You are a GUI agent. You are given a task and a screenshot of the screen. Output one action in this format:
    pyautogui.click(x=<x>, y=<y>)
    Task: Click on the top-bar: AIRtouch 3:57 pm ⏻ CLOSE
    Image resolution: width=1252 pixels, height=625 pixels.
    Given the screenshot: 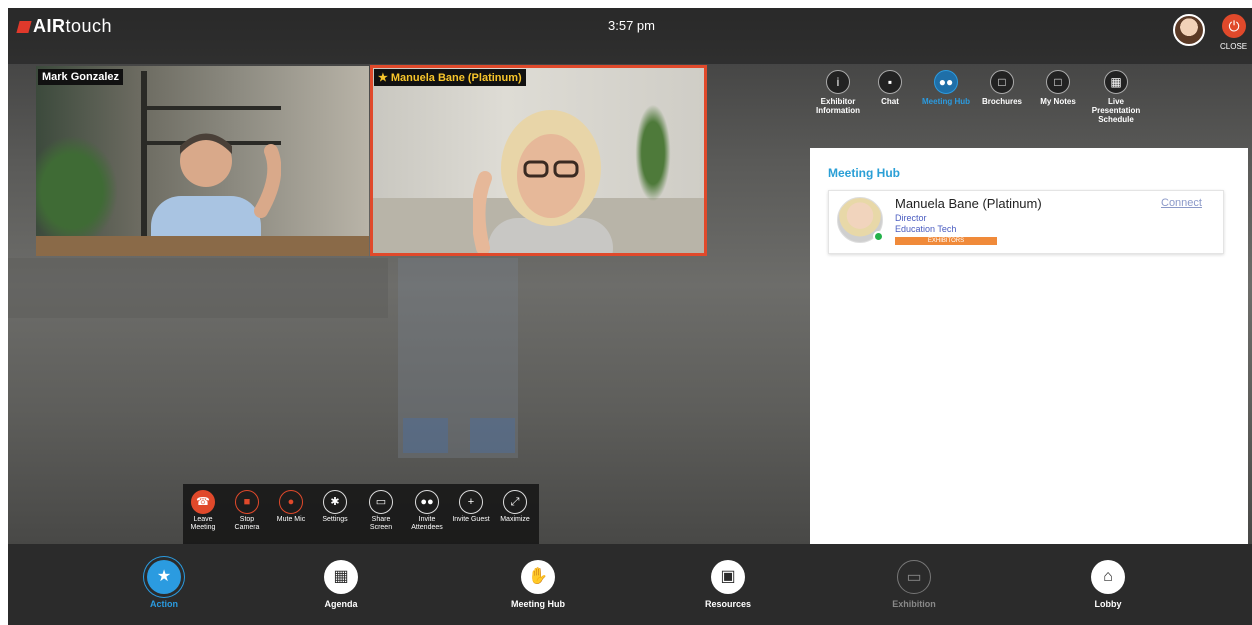 What is the action you would take?
    pyautogui.click(x=630, y=36)
    